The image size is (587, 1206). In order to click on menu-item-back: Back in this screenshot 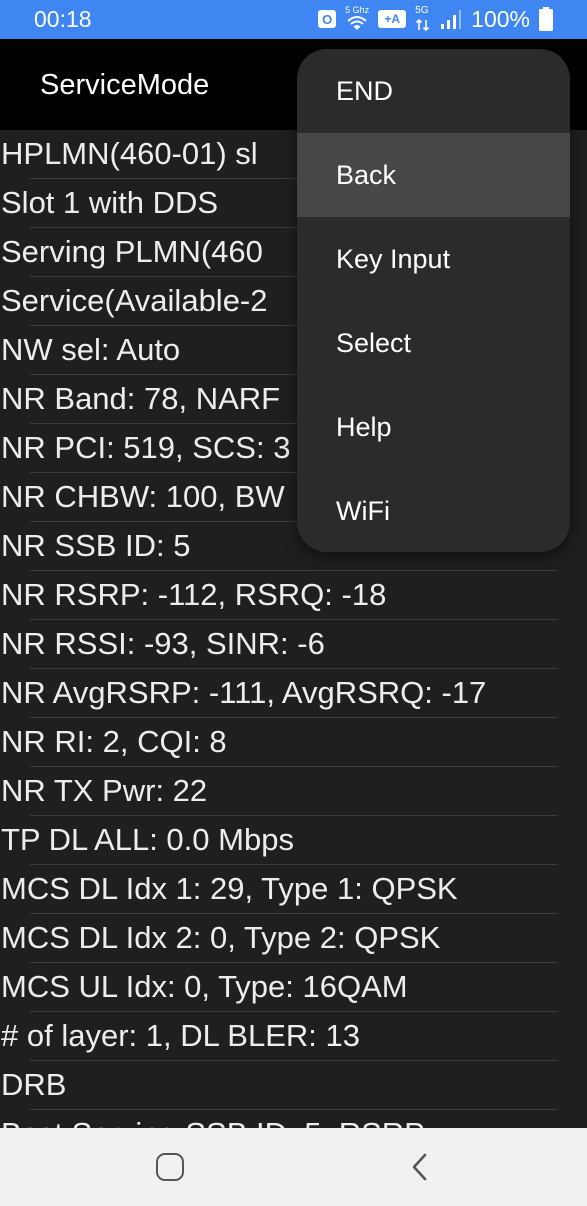, I will do `click(433, 175)`.